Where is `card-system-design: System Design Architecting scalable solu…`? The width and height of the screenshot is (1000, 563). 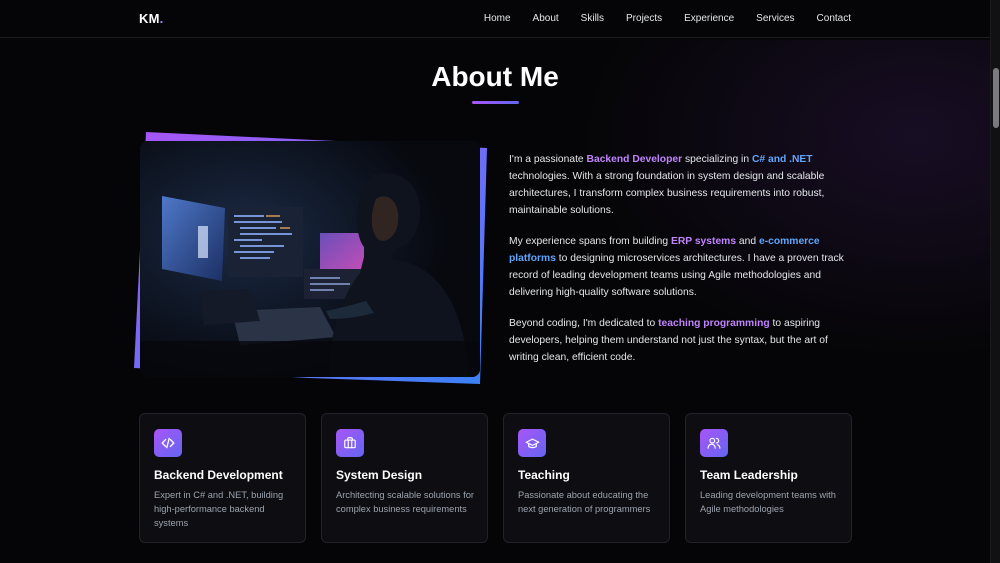
card-system-design: System Design Architecting scalable solu… is located at coordinates (404, 478).